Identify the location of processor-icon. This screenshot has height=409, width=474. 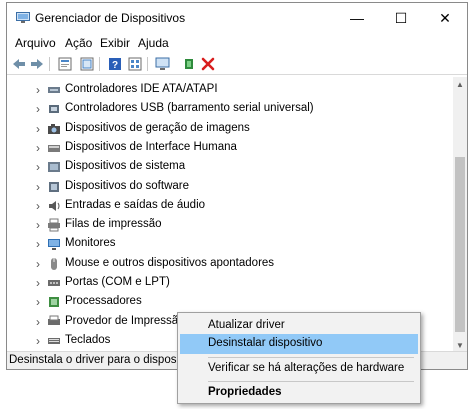
(54, 302).